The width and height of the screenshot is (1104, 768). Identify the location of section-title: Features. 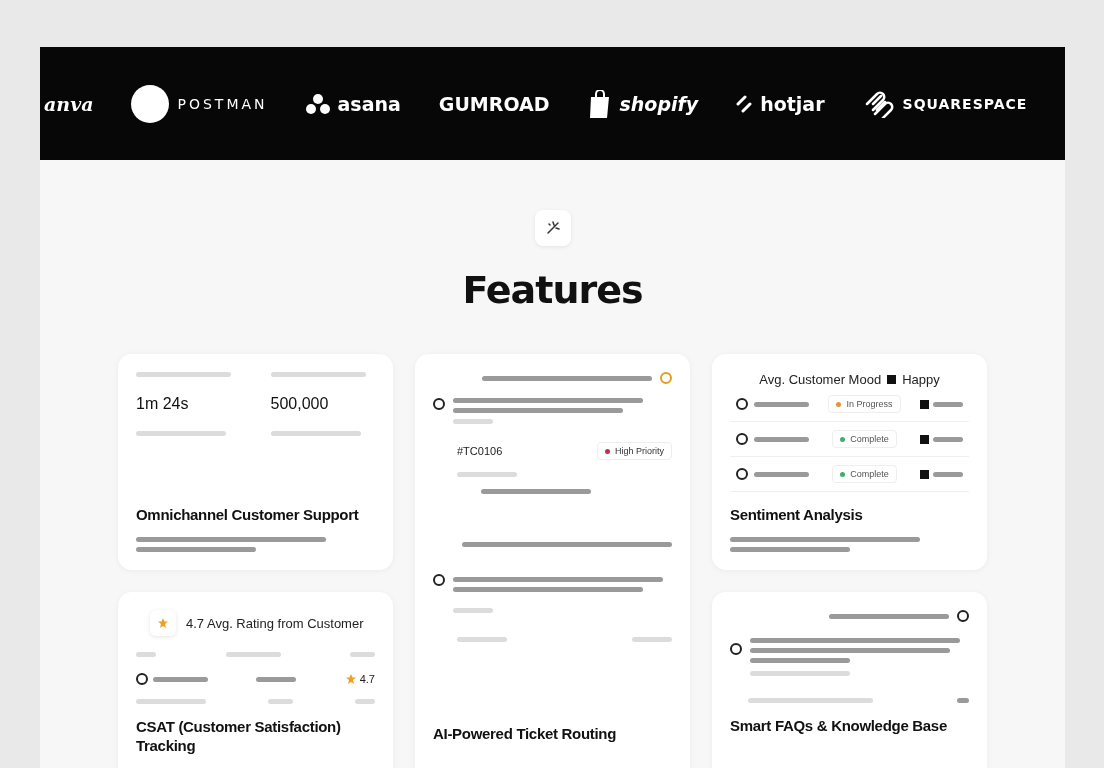
(552, 290).